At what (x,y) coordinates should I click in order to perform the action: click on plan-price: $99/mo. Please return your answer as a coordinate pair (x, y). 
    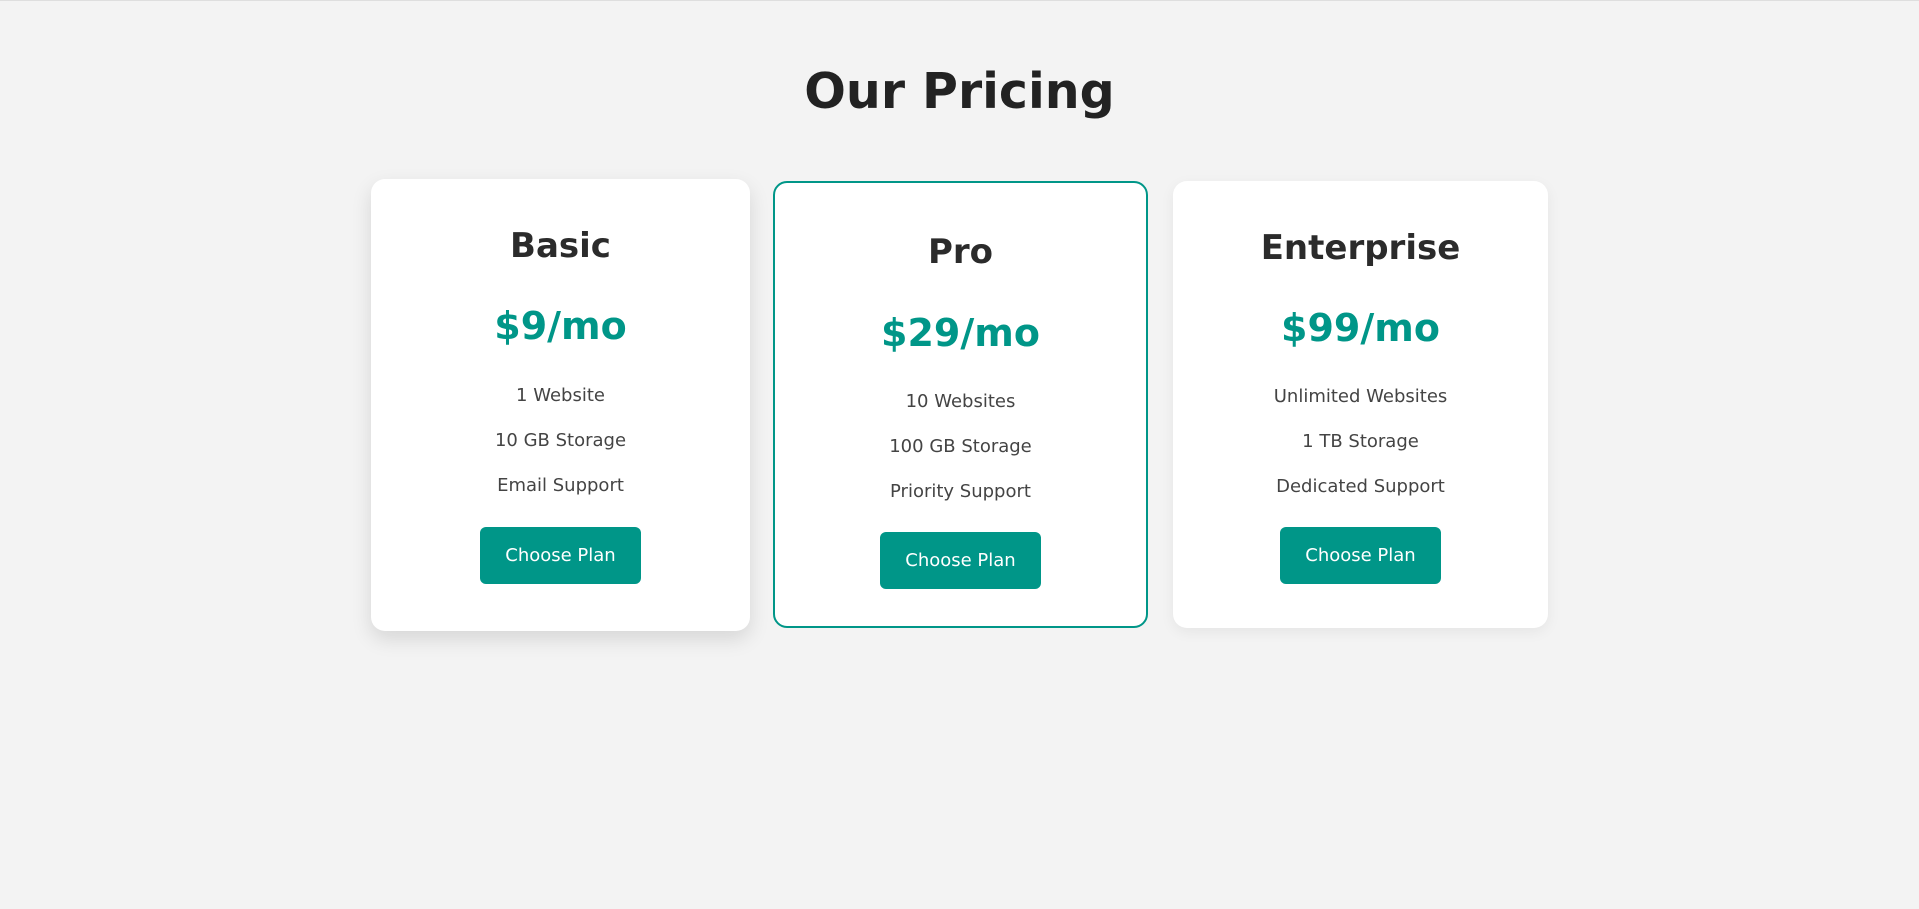
    Looking at the image, I should click on (1360, 328).